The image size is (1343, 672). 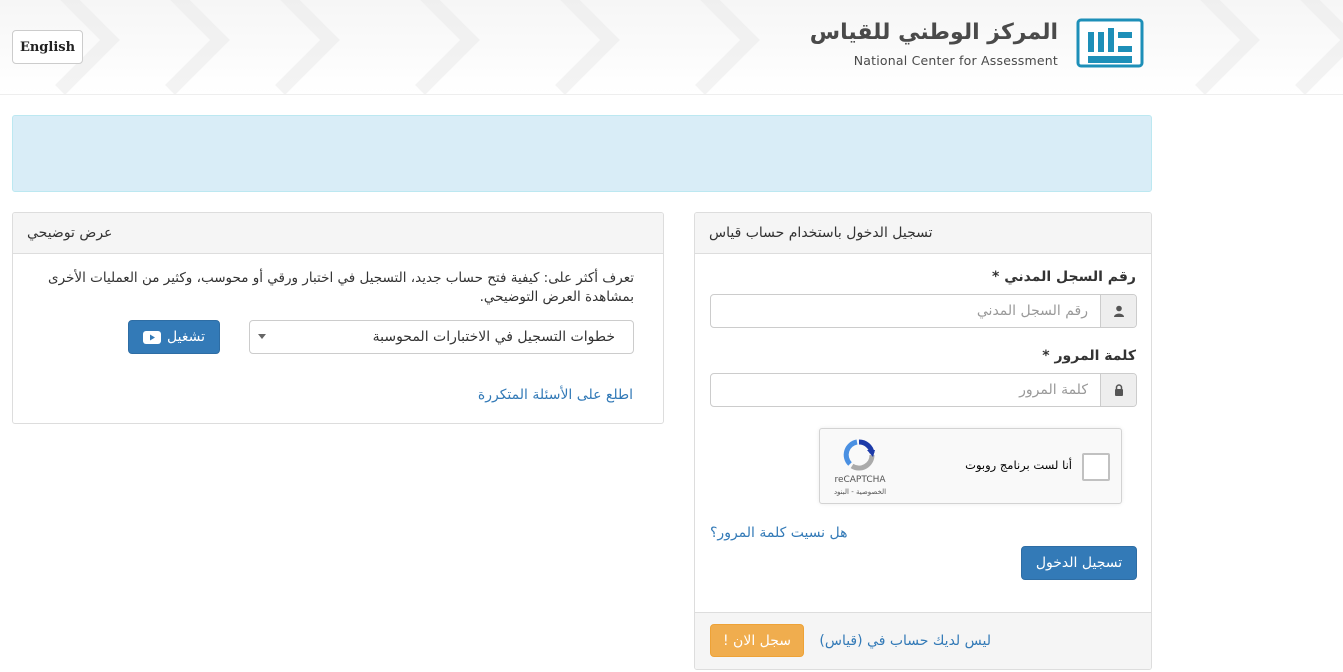 I want to click on login-panel-heading: تسجيل الدخول باستخدام حساب قياس, so click(x=923, y=233).